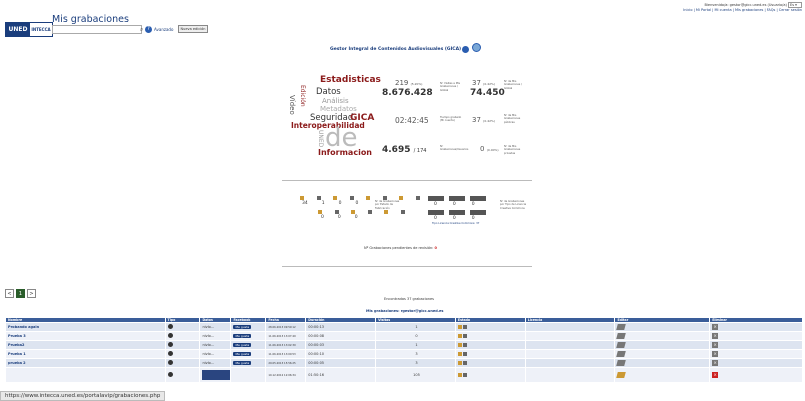 This screenshot has height=401, width=805. What do you see at coordinates (478, 198) in the screenshot?
I see `cc-license-icon` at bounding box center [478, 198].